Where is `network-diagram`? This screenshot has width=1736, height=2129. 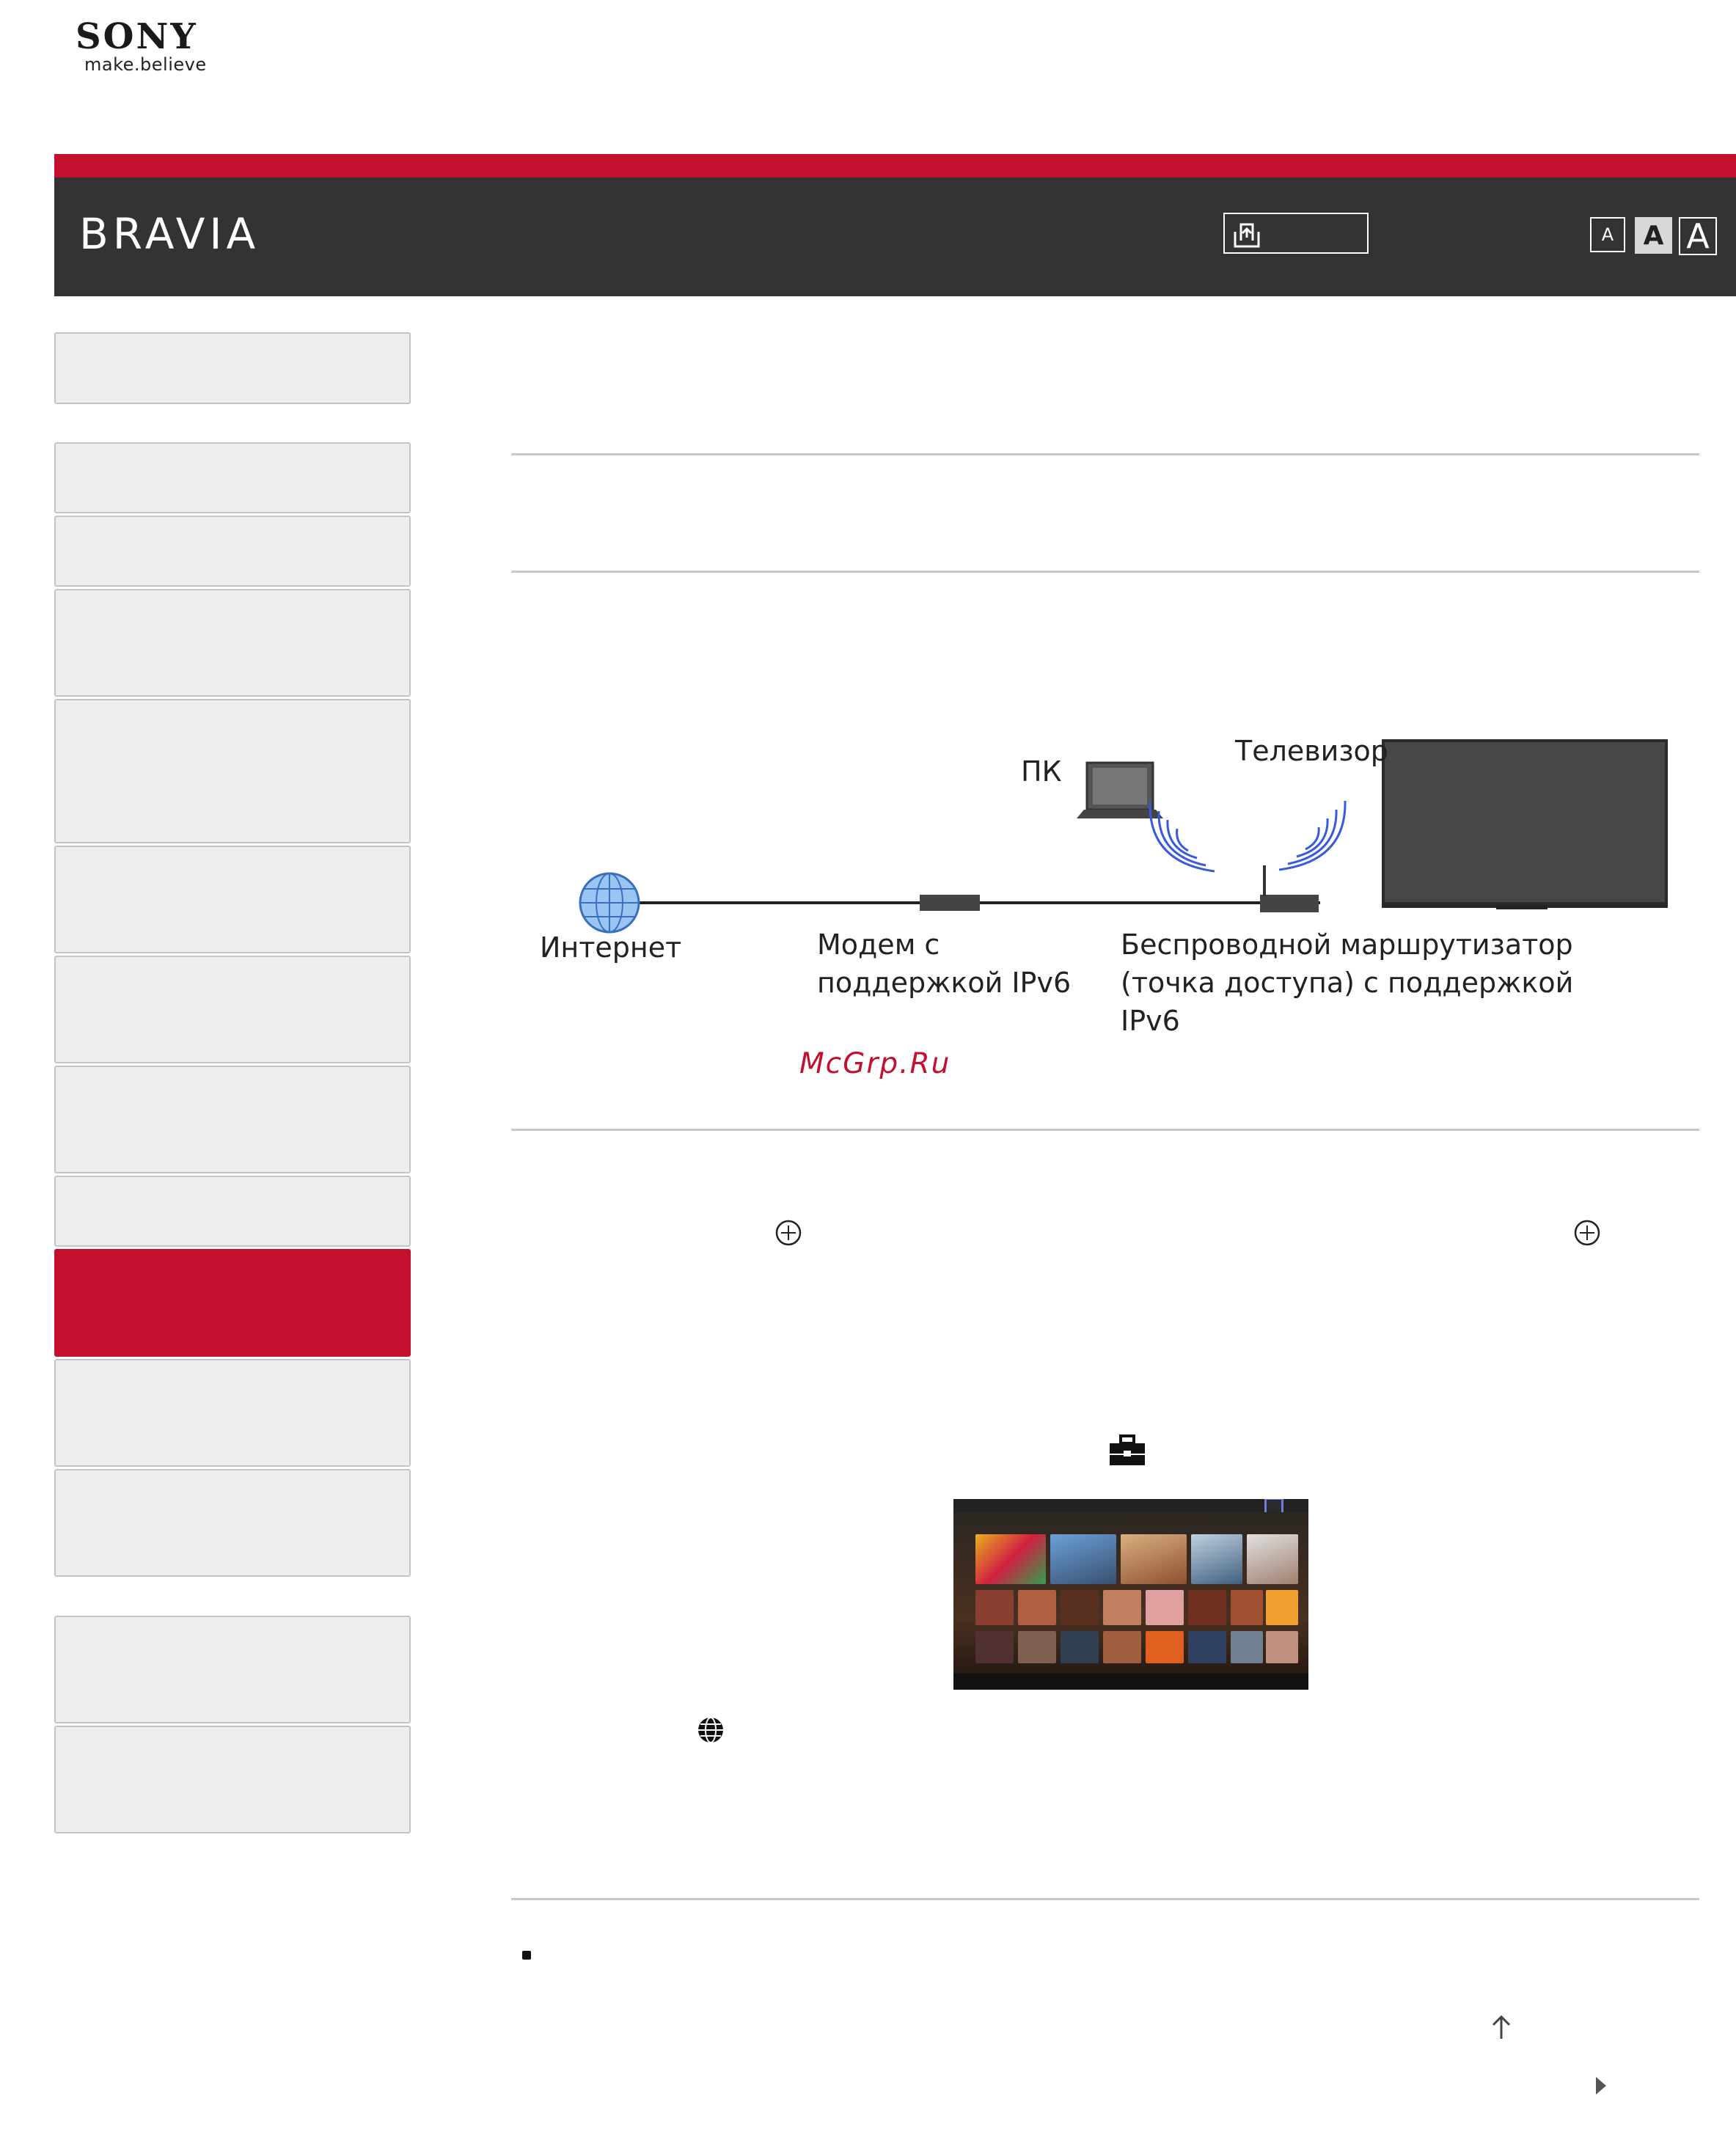
network-diagram is located at coordinates (1124, 836).